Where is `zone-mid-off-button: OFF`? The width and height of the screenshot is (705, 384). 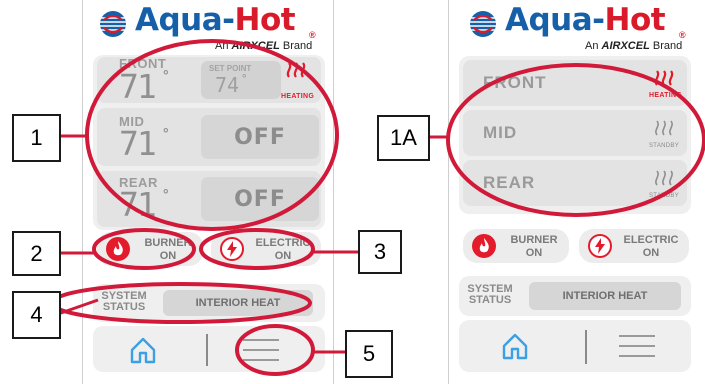 zone-mid-off-button: OFF is located at coordinates (260, 137).